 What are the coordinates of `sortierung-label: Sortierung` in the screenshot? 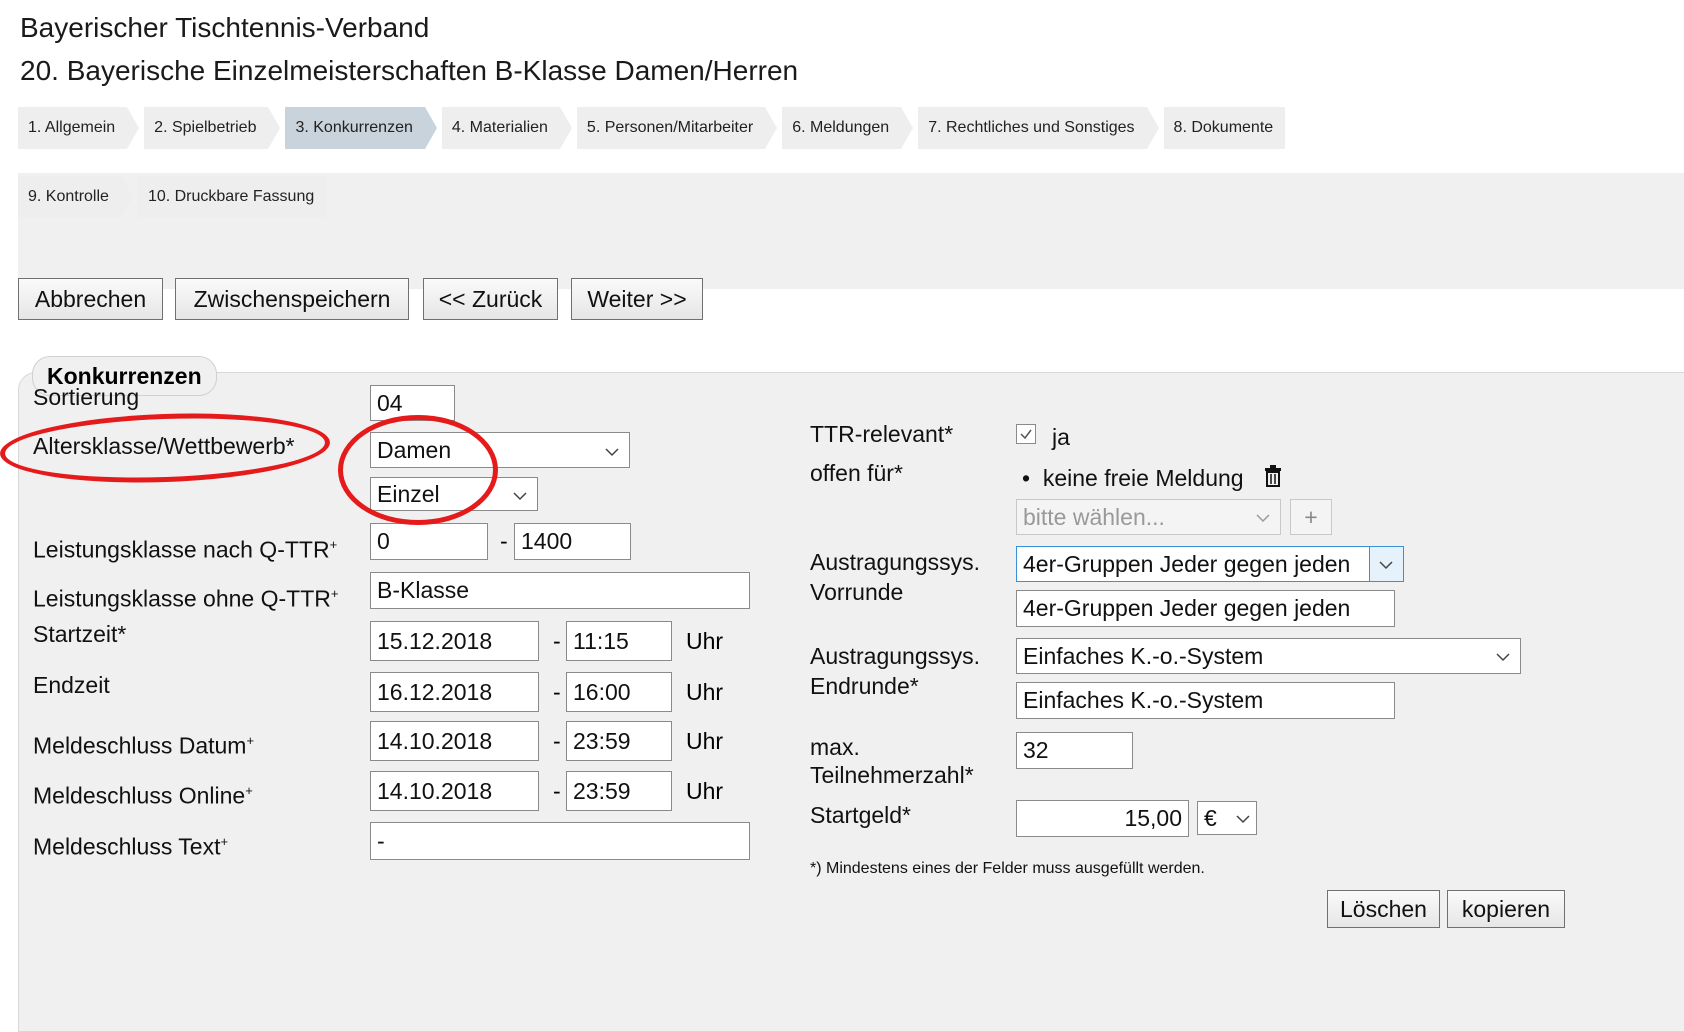 It's located at (86, 397).